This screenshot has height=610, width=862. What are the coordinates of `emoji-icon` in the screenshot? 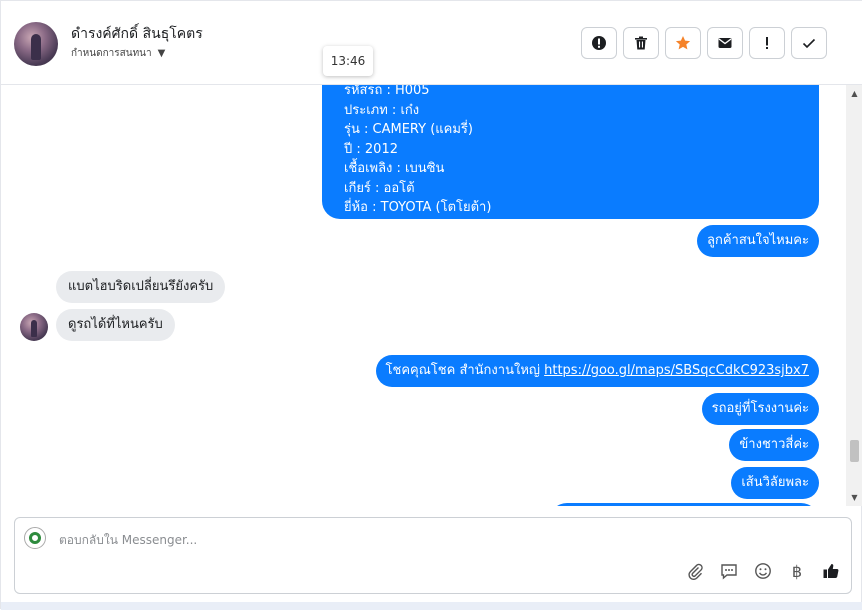 It's located at (763, 571).